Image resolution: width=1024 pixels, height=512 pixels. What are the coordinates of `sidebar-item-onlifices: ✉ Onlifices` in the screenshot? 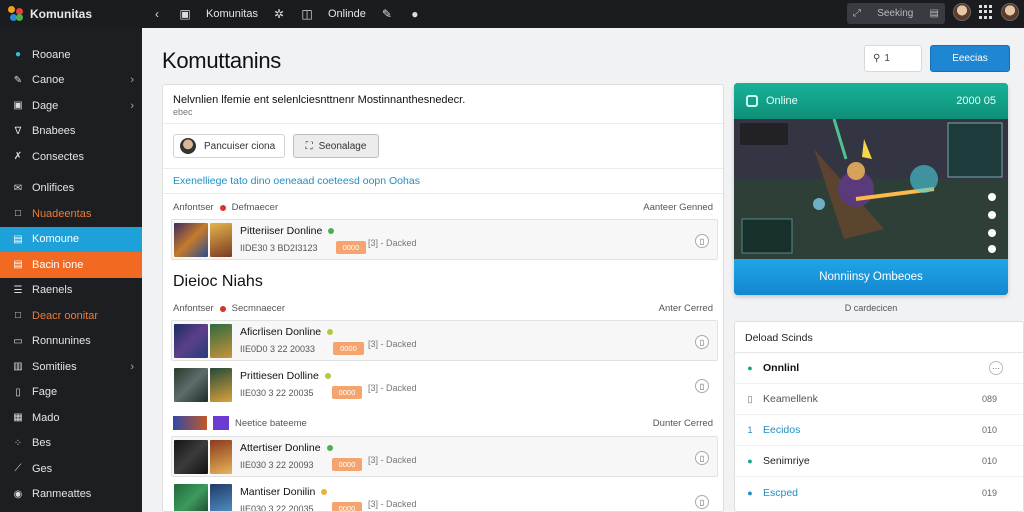 It's located at (71, 189).